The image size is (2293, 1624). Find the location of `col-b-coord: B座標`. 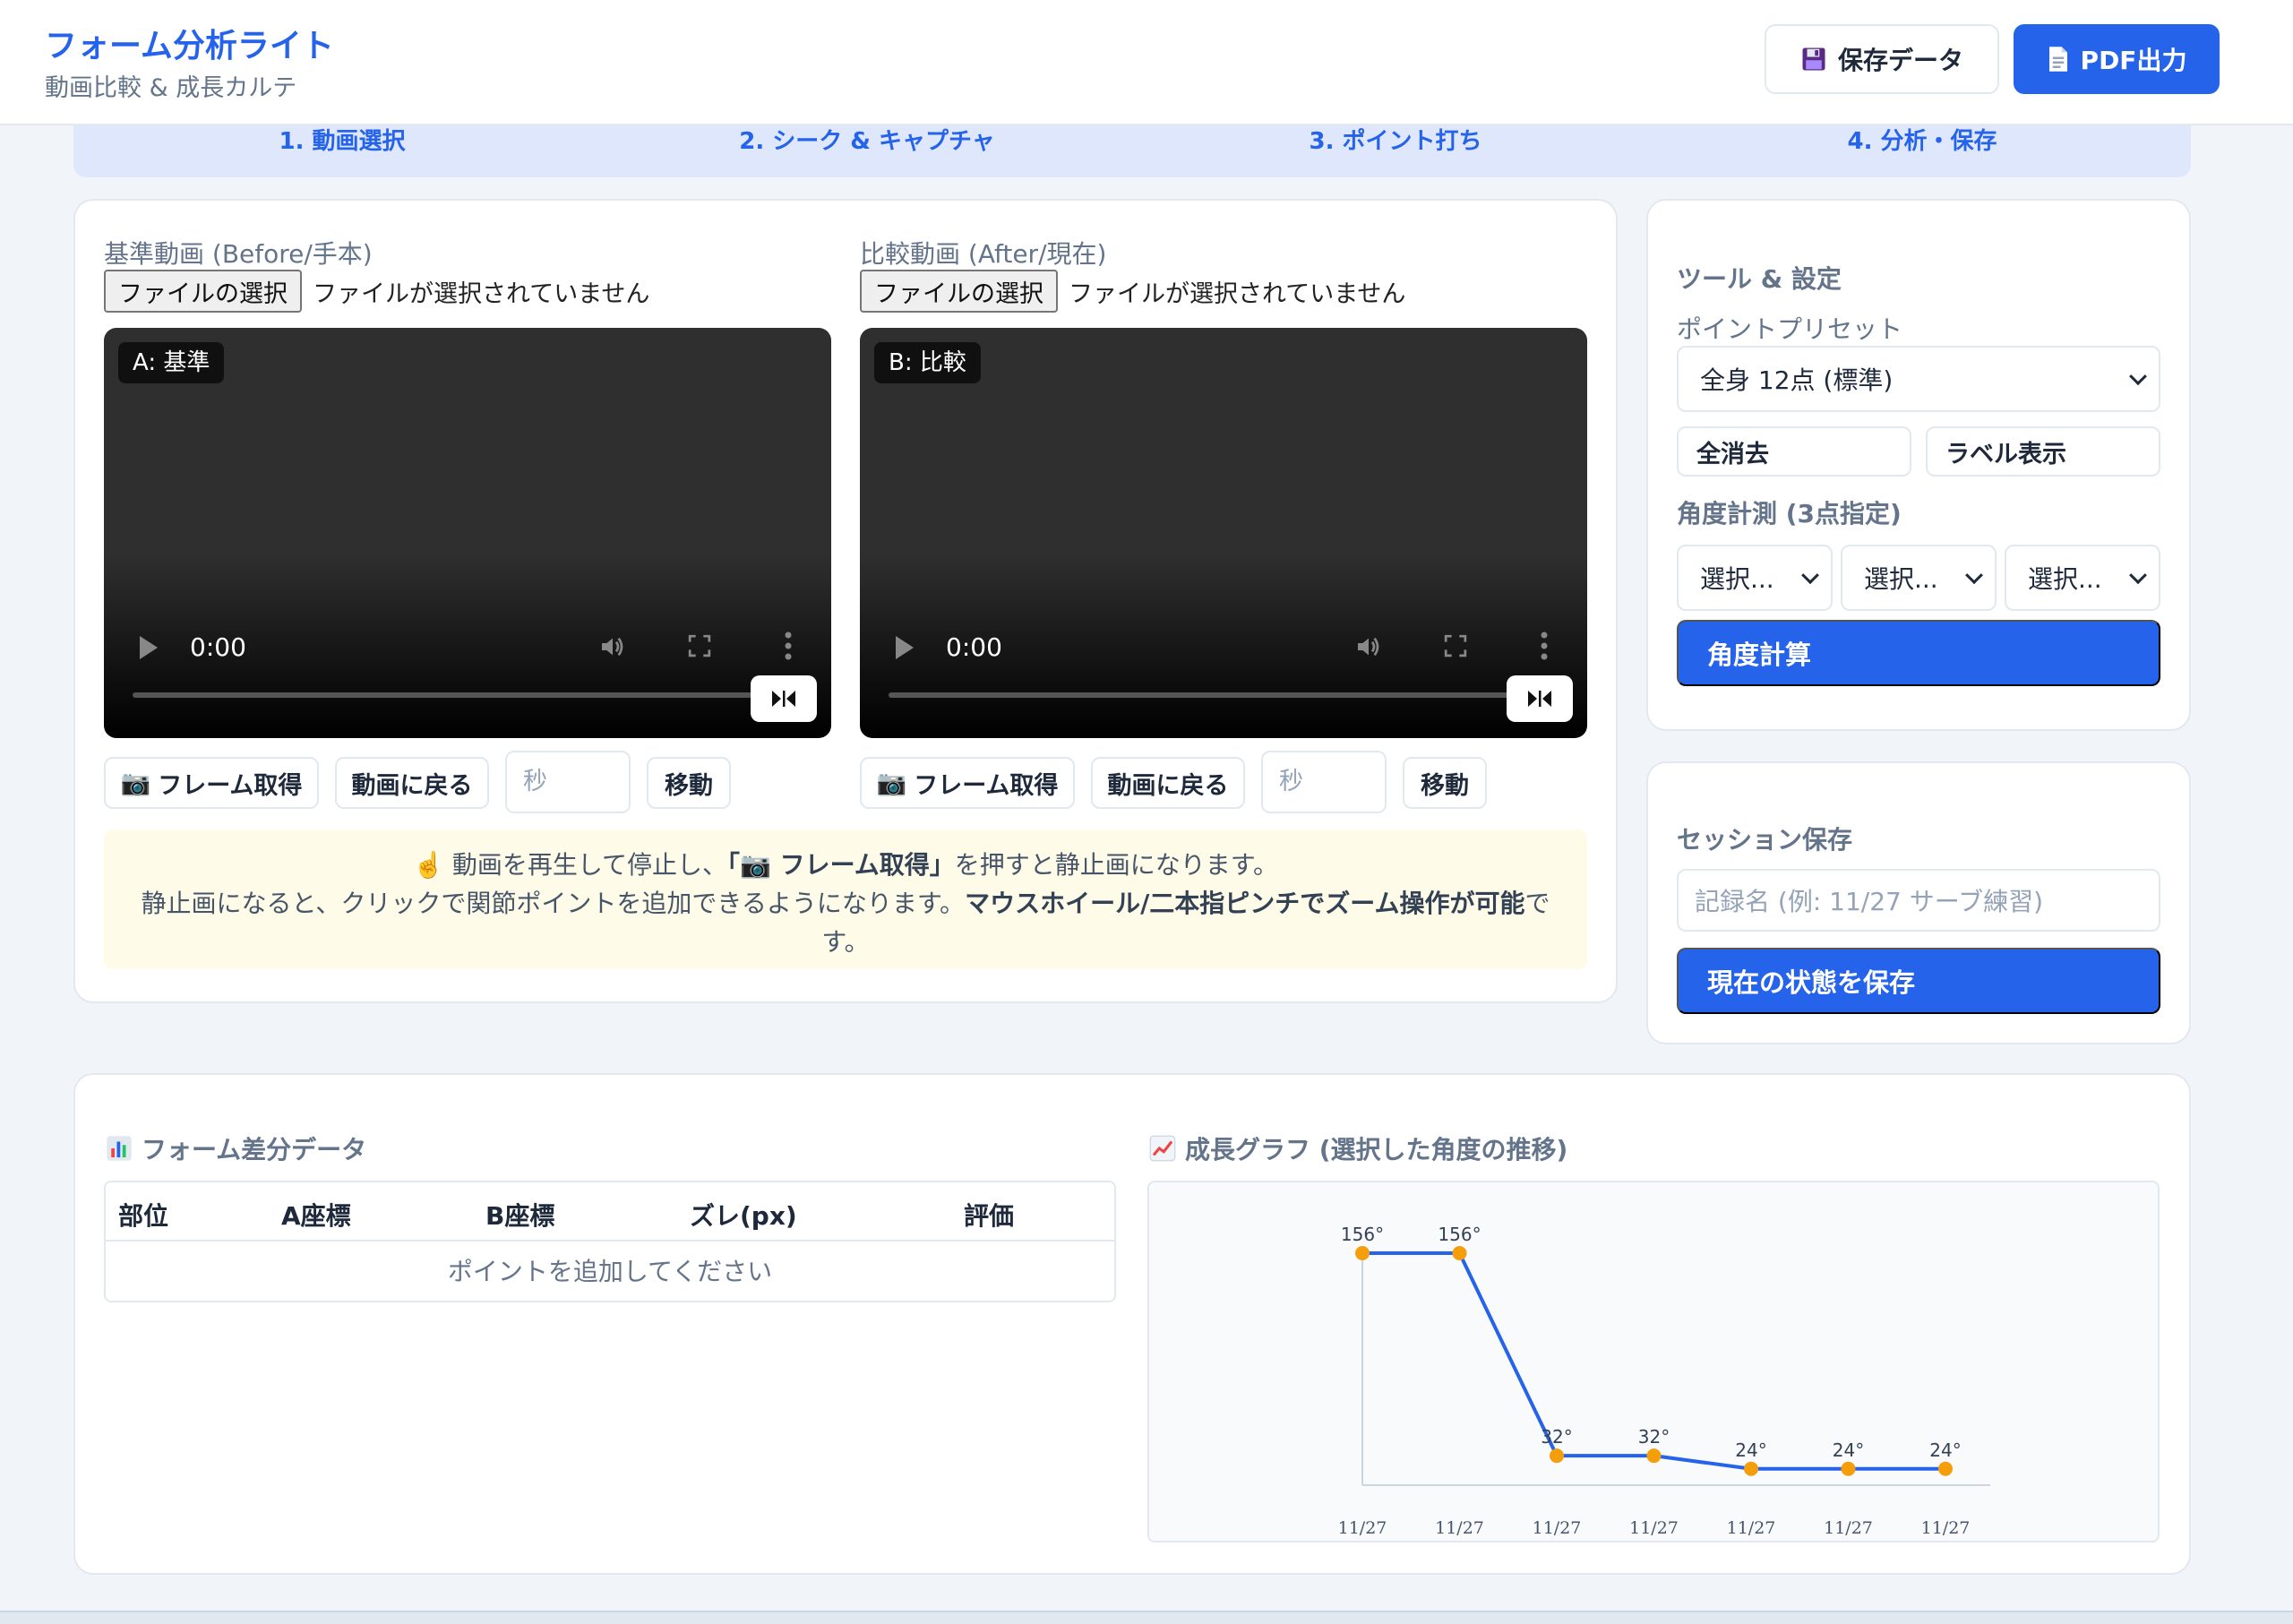

col-b-coord: B座標 is located at coordinates (520, 1216).